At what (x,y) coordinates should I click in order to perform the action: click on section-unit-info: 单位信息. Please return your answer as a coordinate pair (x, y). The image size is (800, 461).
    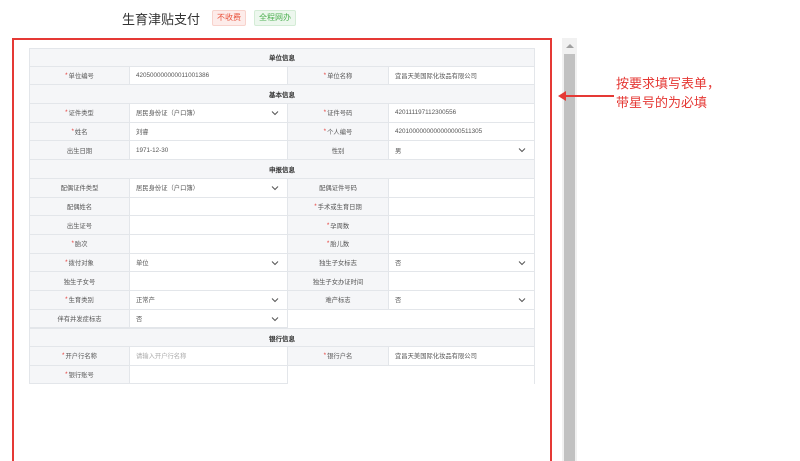
    Looking at the image, I should click on (282, 57).